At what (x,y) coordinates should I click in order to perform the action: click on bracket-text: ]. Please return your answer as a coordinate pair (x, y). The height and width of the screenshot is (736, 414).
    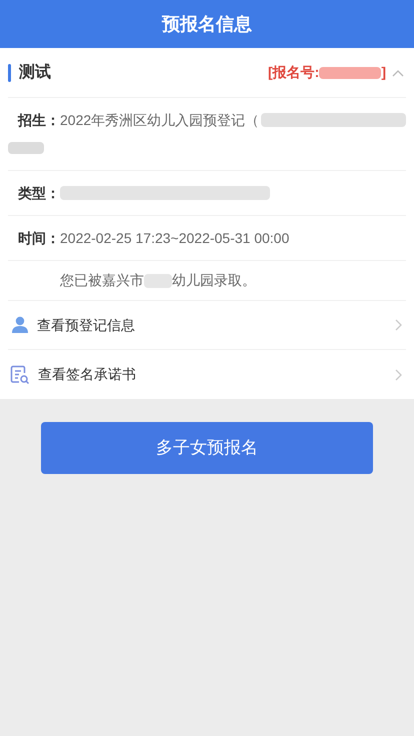
    Looking at the image, I should click on (383, 72).